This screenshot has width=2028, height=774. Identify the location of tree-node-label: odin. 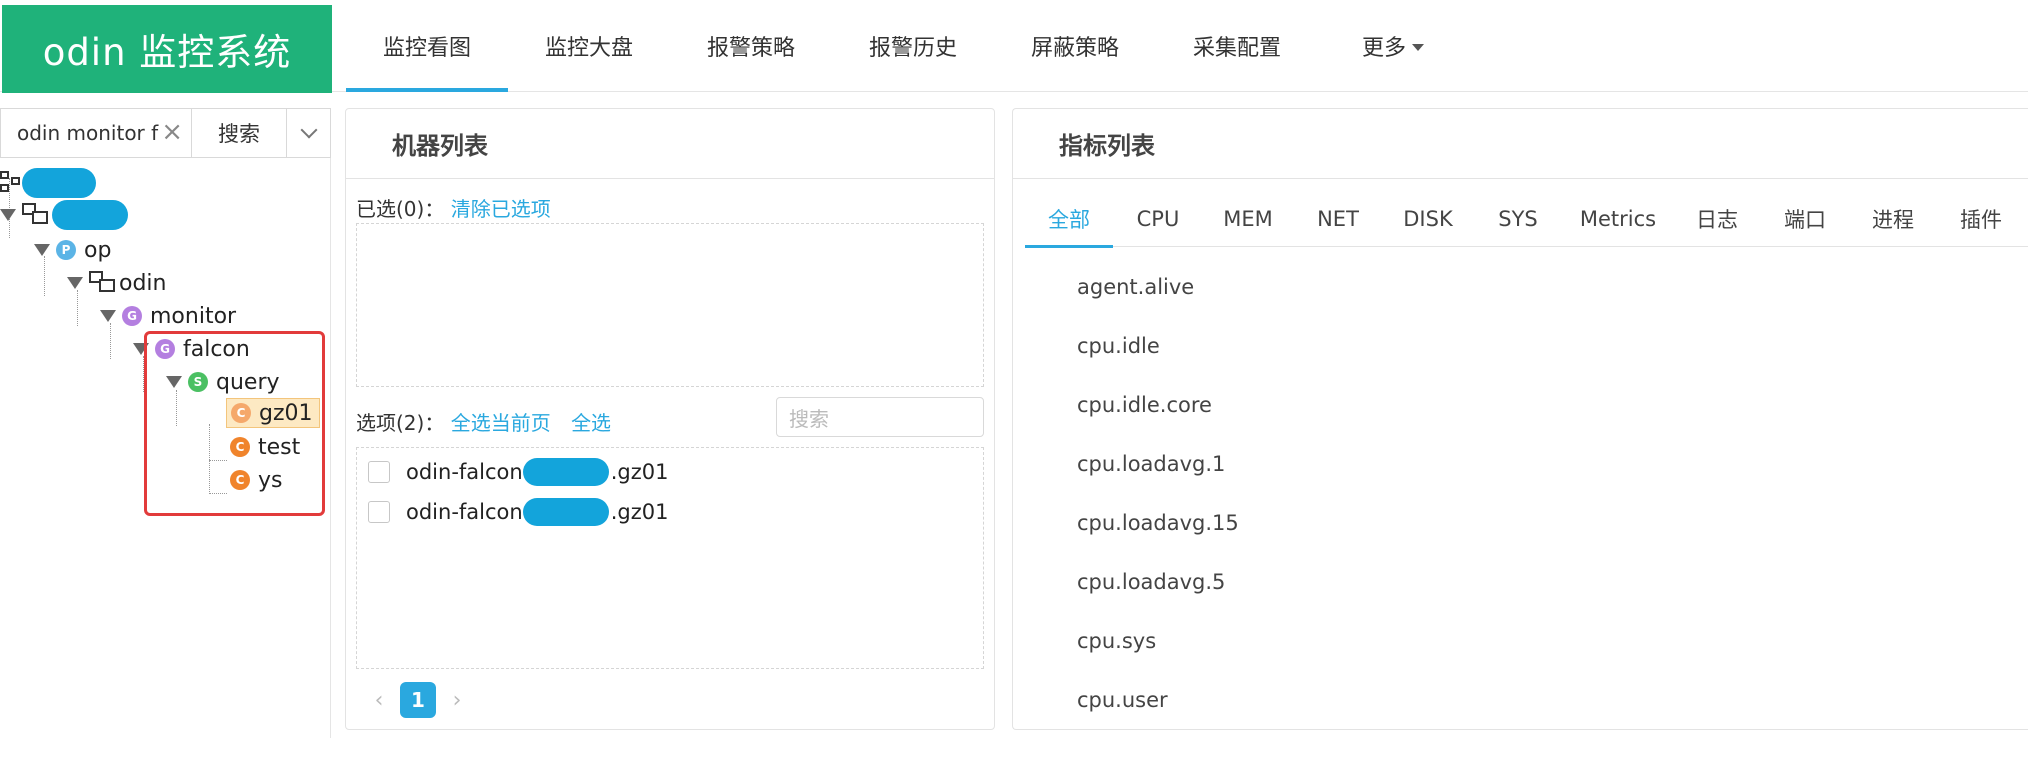
(143, 283).